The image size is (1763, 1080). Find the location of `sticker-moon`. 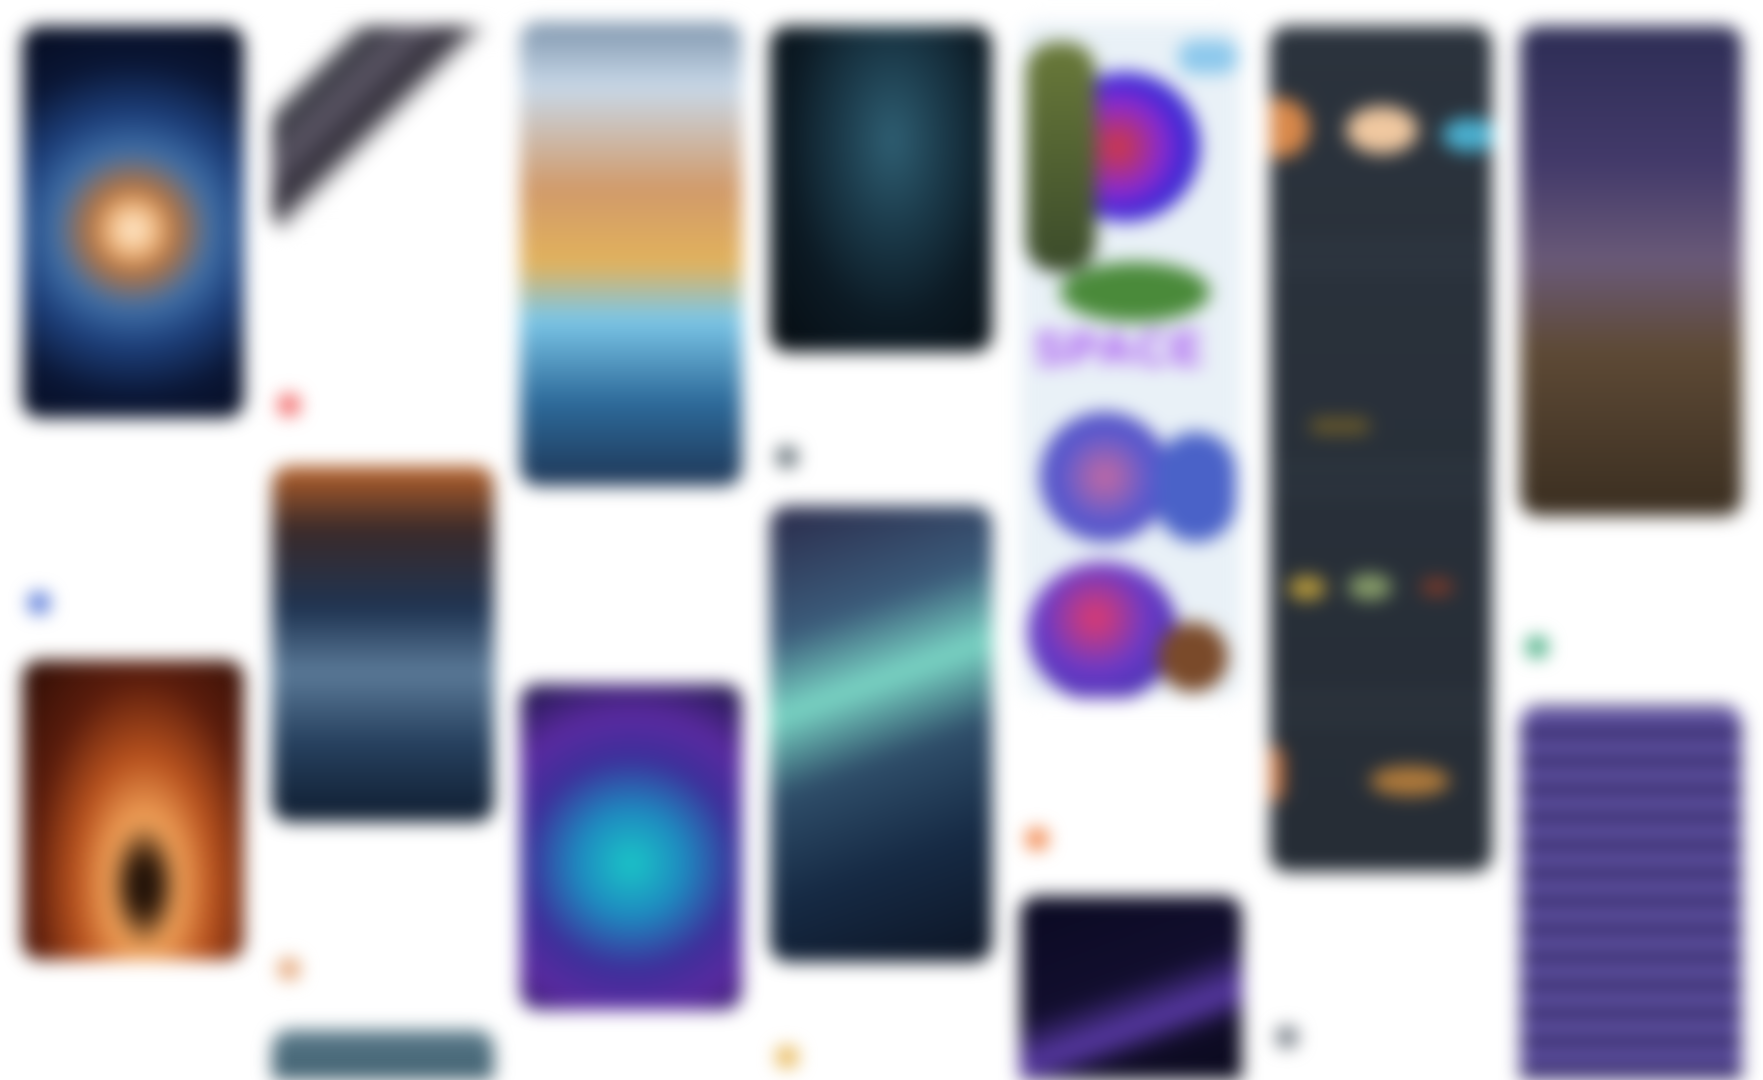

sticker-moon is located at coordinates (1208, 57).